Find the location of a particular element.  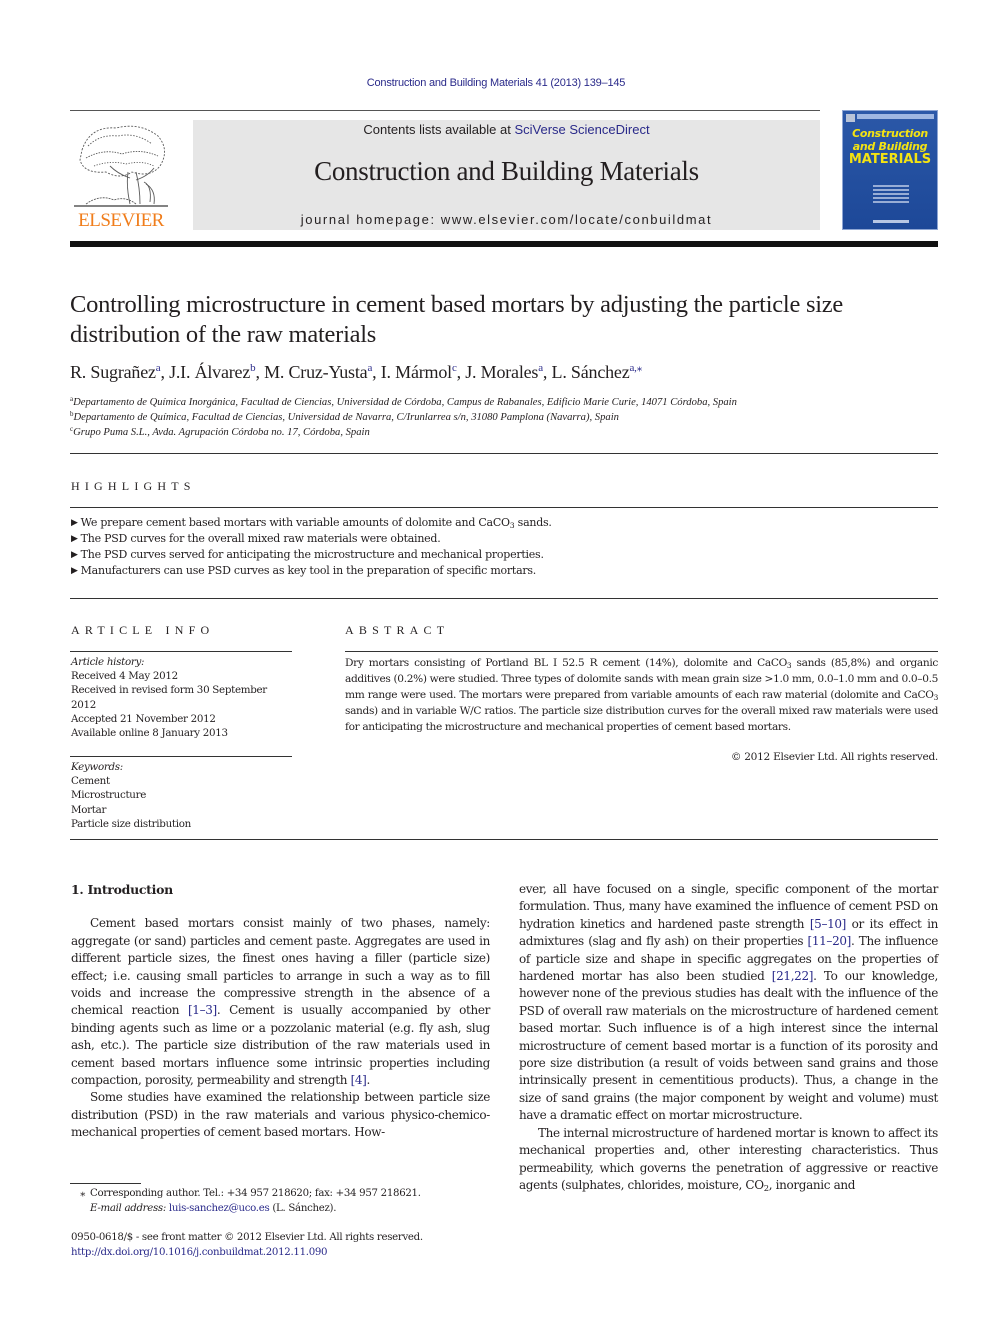

keyword: Particle size distribution is located at coordinates (131, 823).